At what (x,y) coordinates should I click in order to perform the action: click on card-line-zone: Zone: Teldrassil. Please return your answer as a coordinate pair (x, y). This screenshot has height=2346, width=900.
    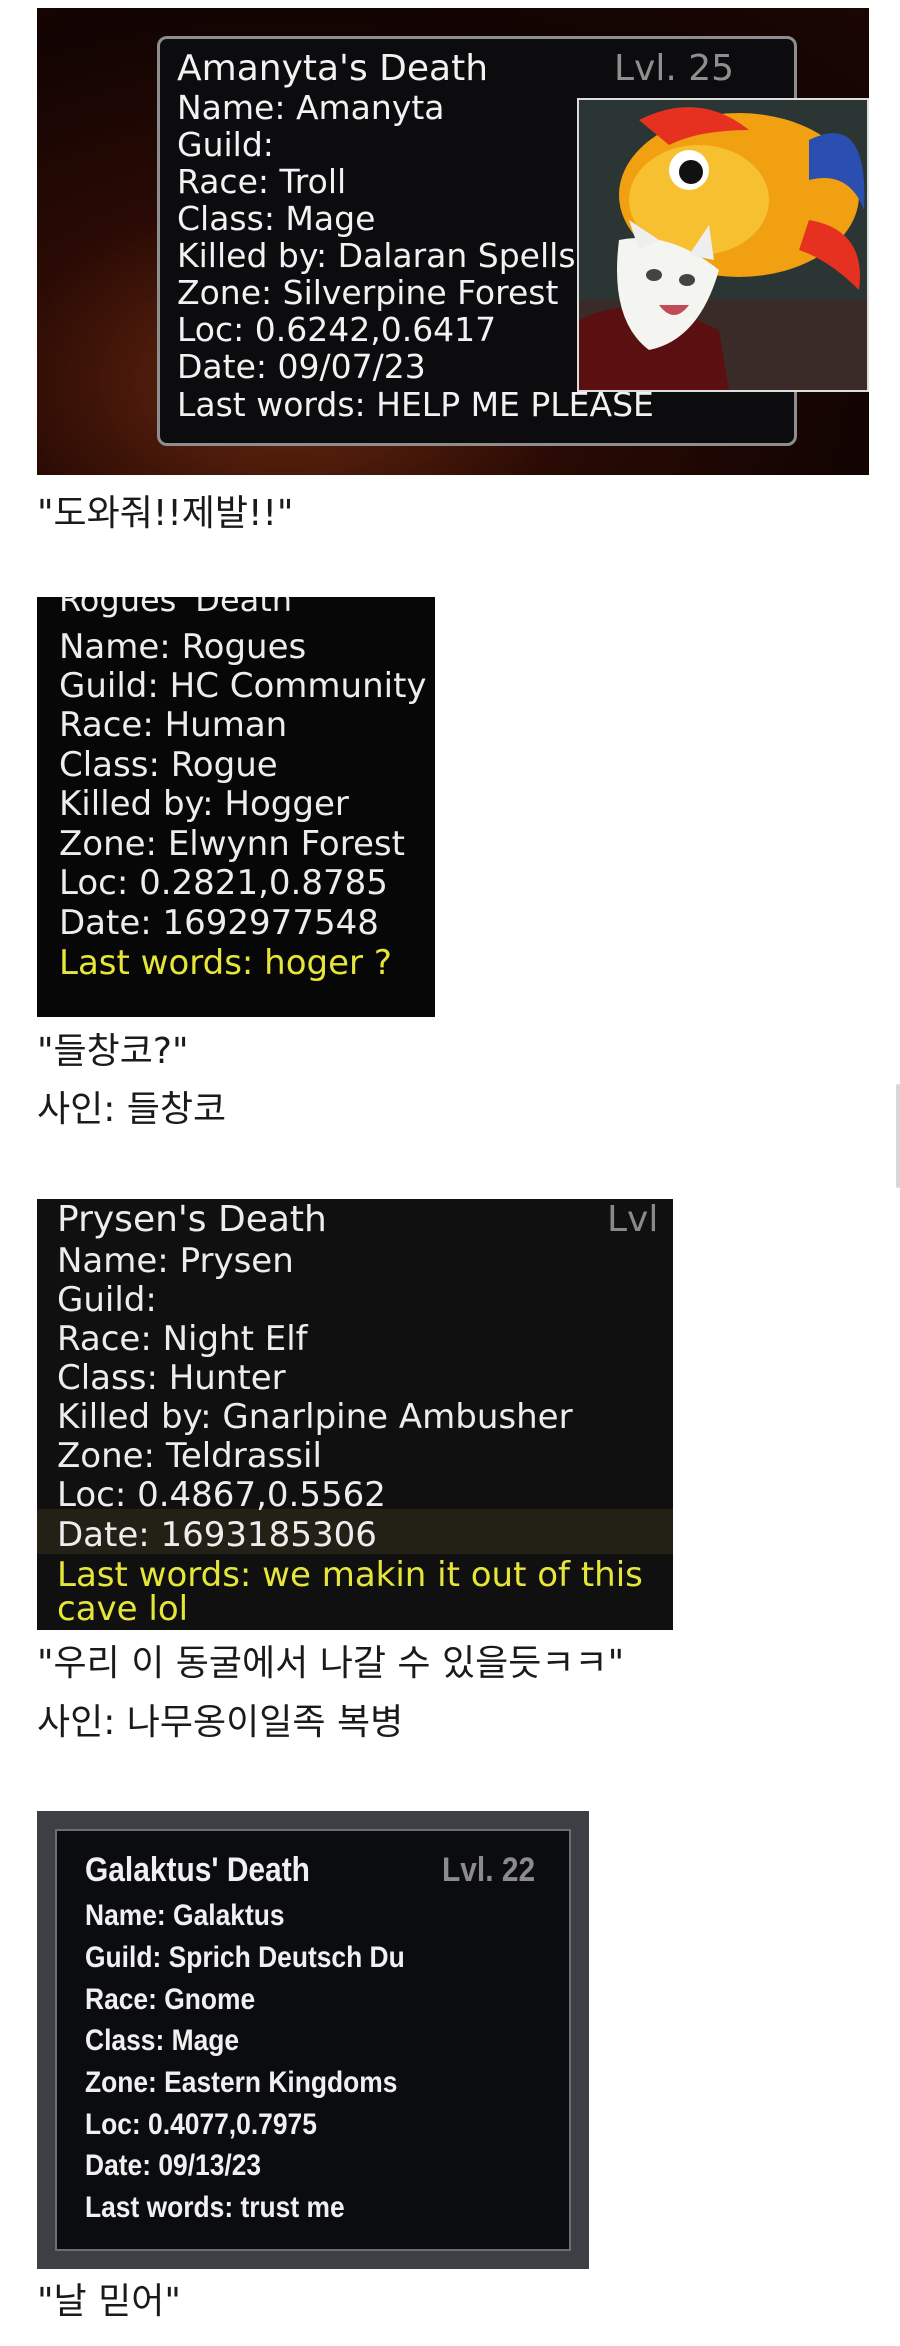
    Looking at the image, I should click on (189, 1456).